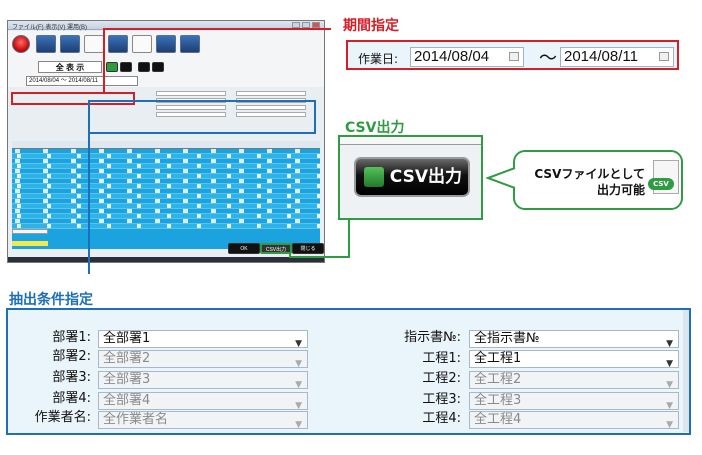 The image size is (702, 455). What do you see at coordinates (574, 339) in the screenshot?
I see `instruction-no-select: 全指示書№ ▼` at bounding box center [574, 339].